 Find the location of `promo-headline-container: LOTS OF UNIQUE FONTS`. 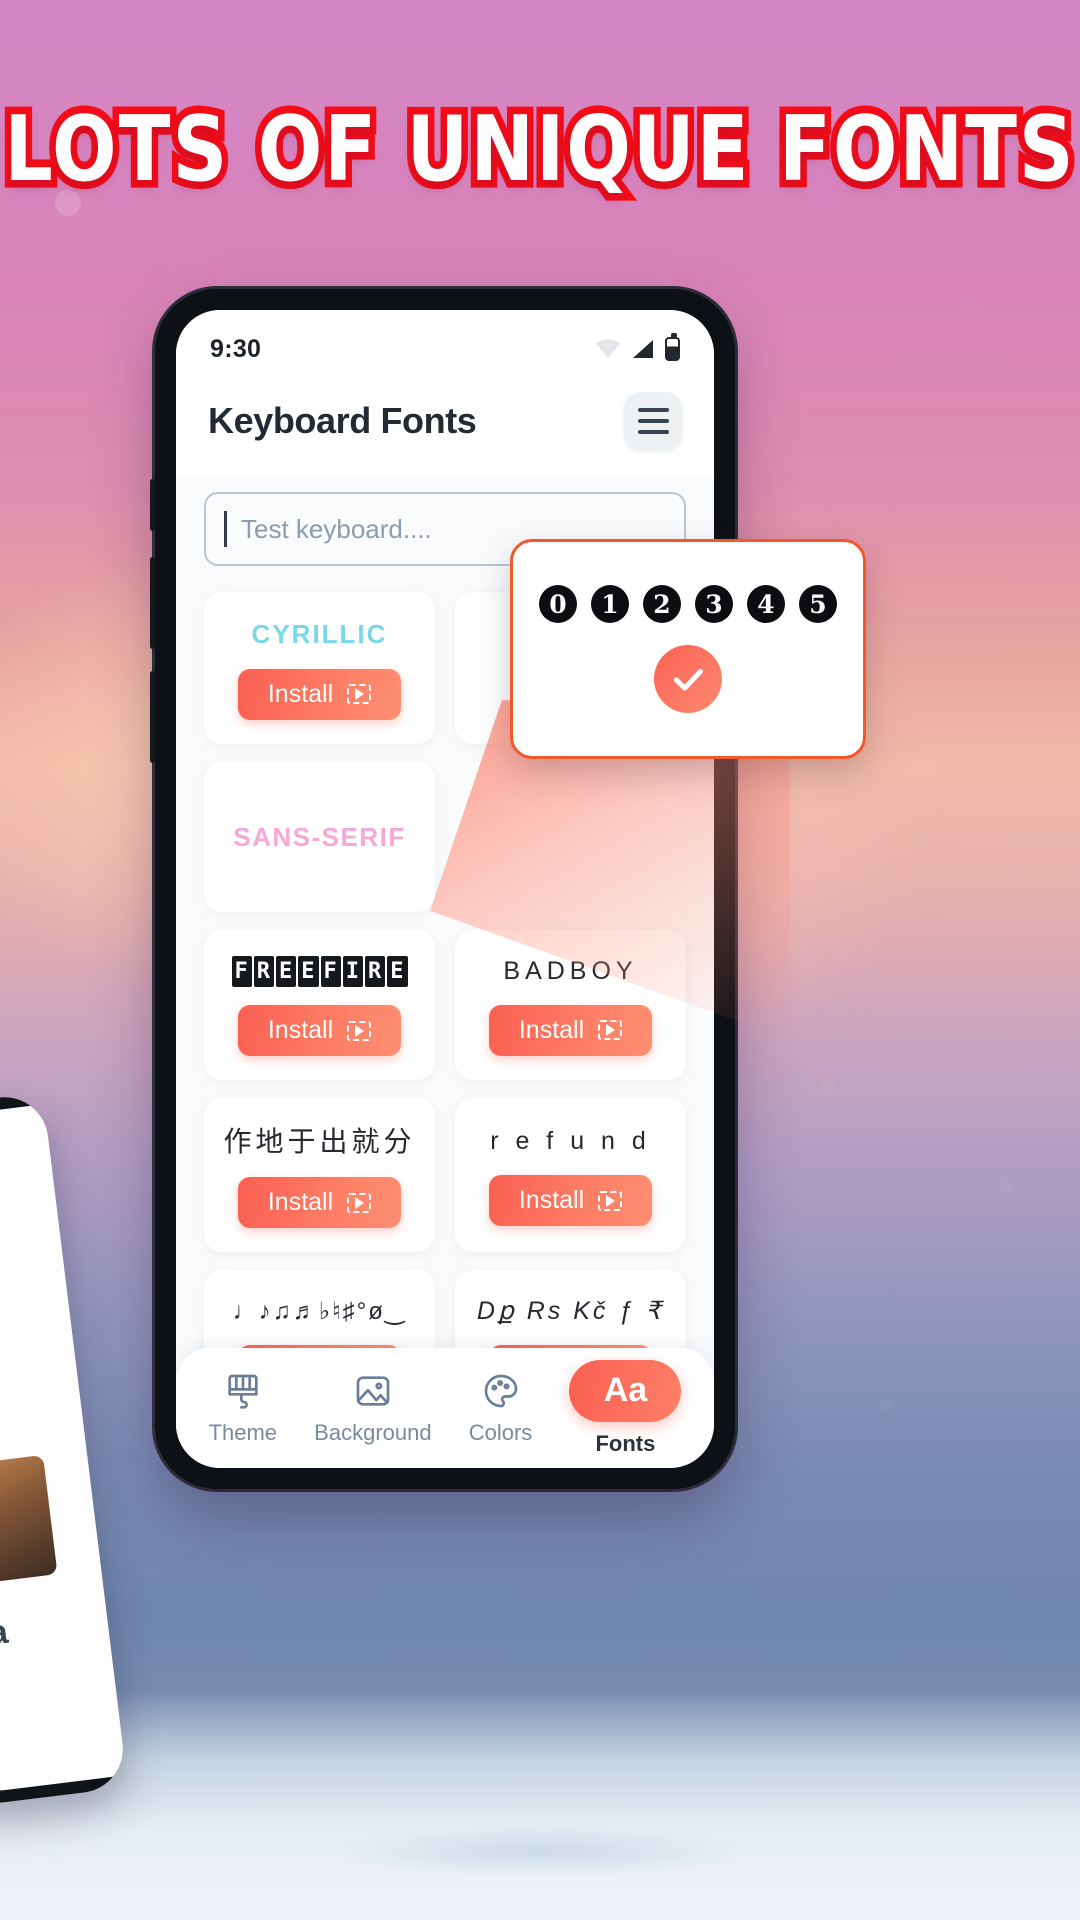

promo-headline-container: LOTS OF UNIQUE FONTS is located at coordinates (540, 148).